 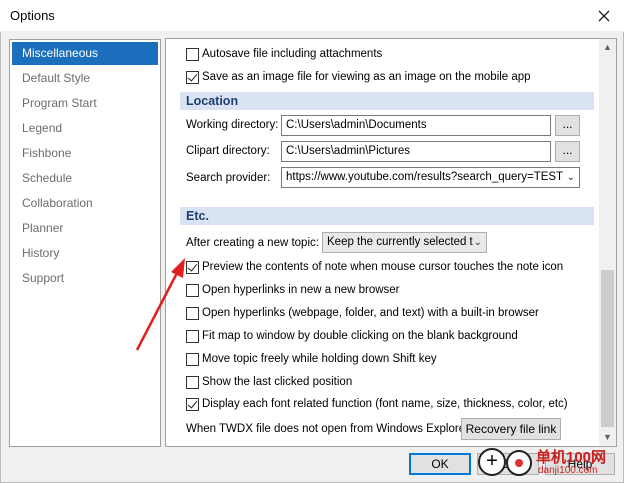 I want to click on watermark: + 单机100网 danji100.com, so click(x=551, y=463).